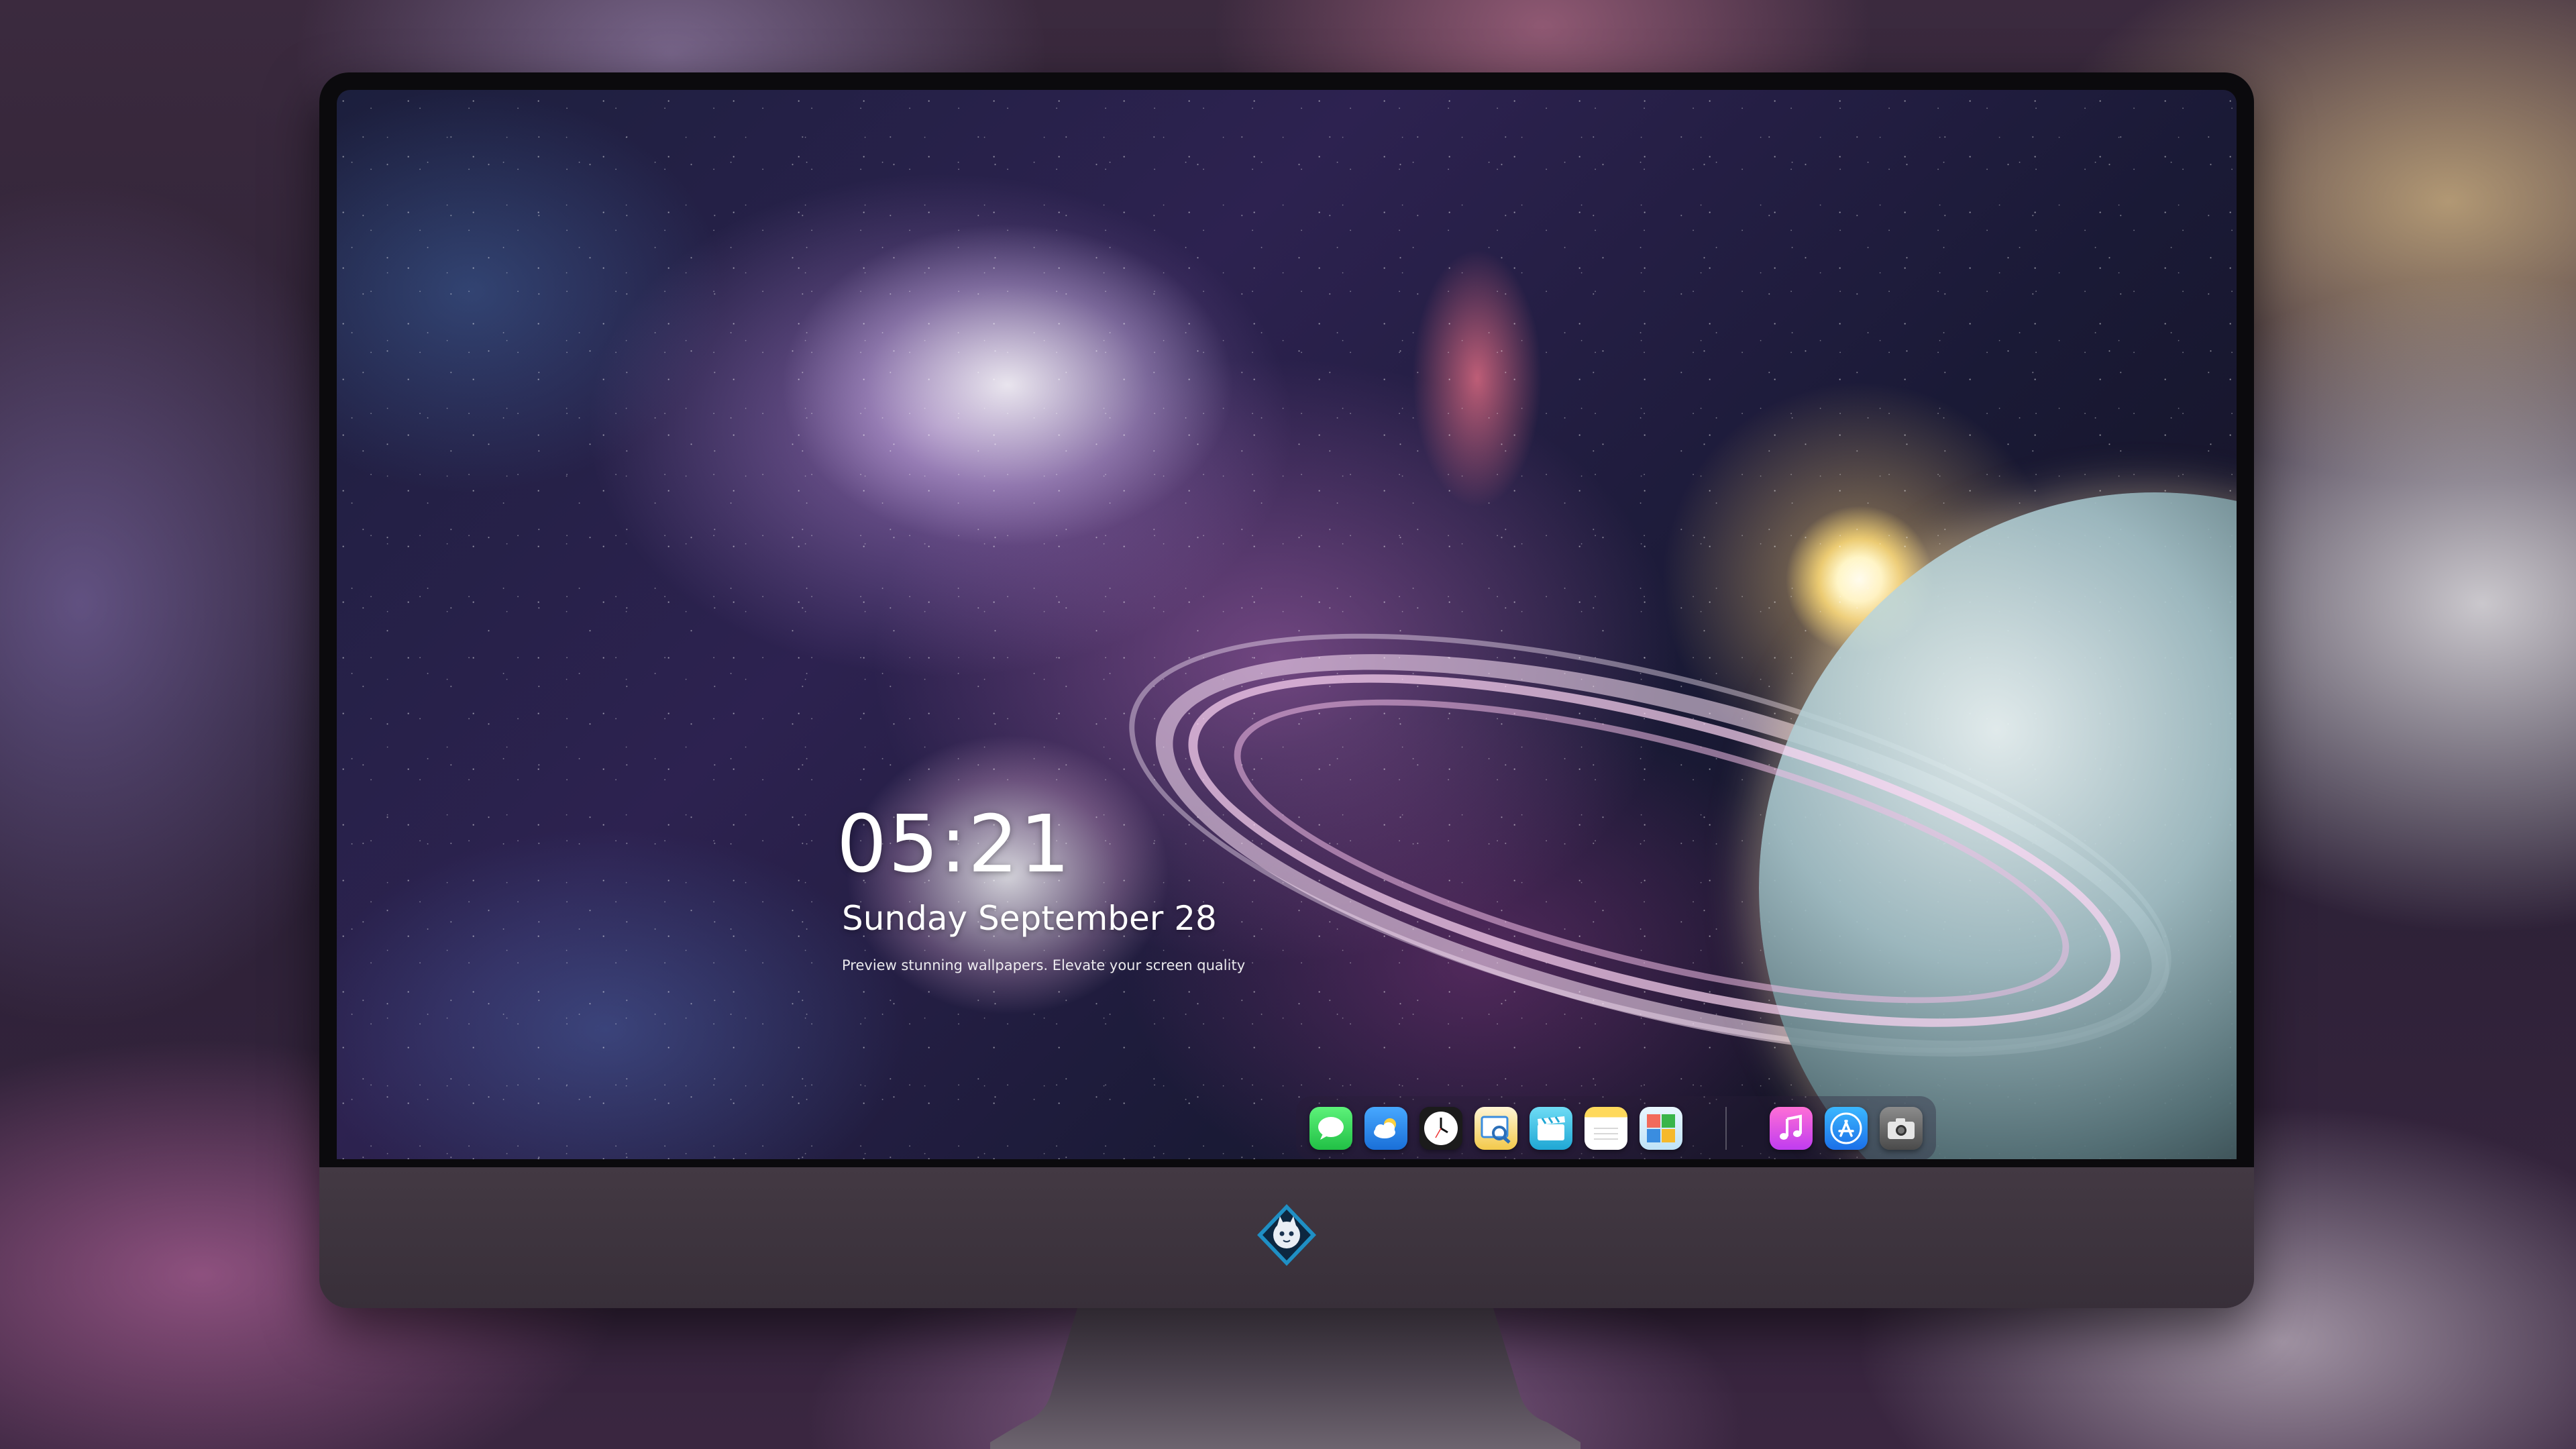 The image size is (2576, 1449). Describe the element at coordinates (954, 844) in the screenshot. I see `clock-time: 05:21` at that location.